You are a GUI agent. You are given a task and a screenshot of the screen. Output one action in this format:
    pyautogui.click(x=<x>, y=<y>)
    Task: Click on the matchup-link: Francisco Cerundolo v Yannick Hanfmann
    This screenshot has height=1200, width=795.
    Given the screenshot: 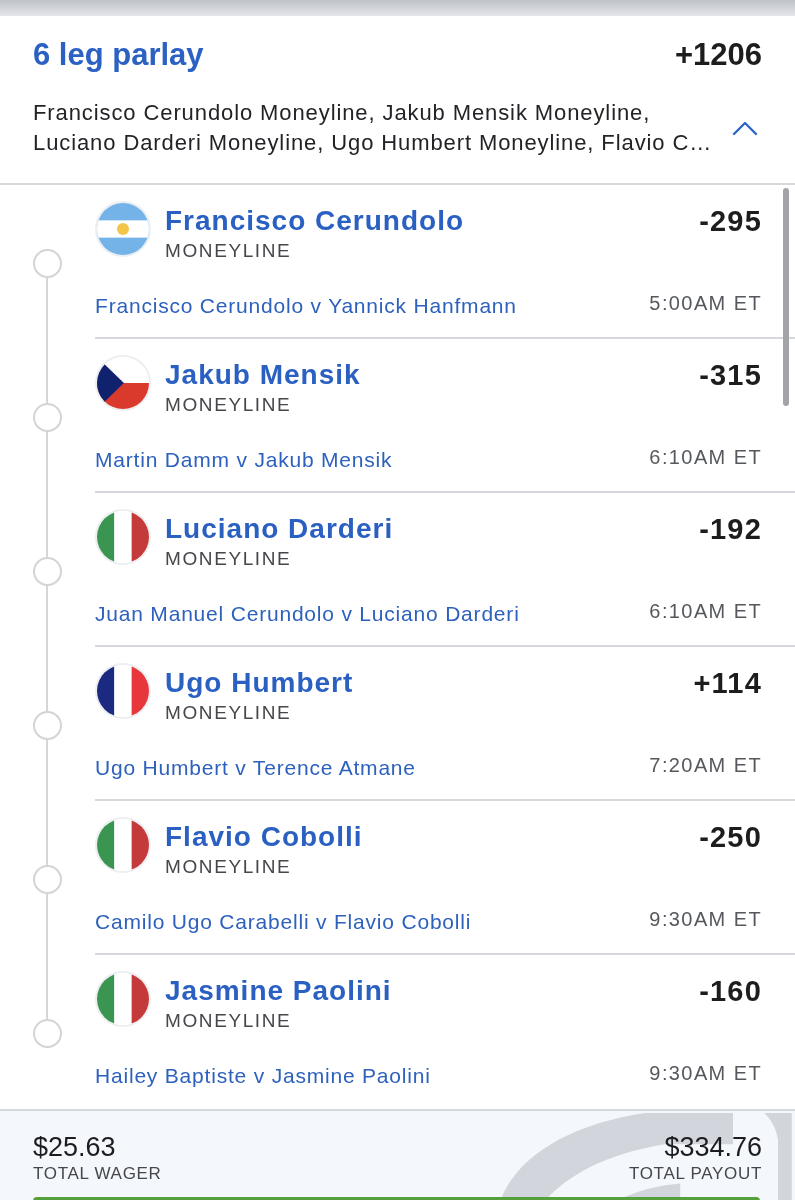 What is the action you would take?
    pyautogui.click(x=306, y=306)
    